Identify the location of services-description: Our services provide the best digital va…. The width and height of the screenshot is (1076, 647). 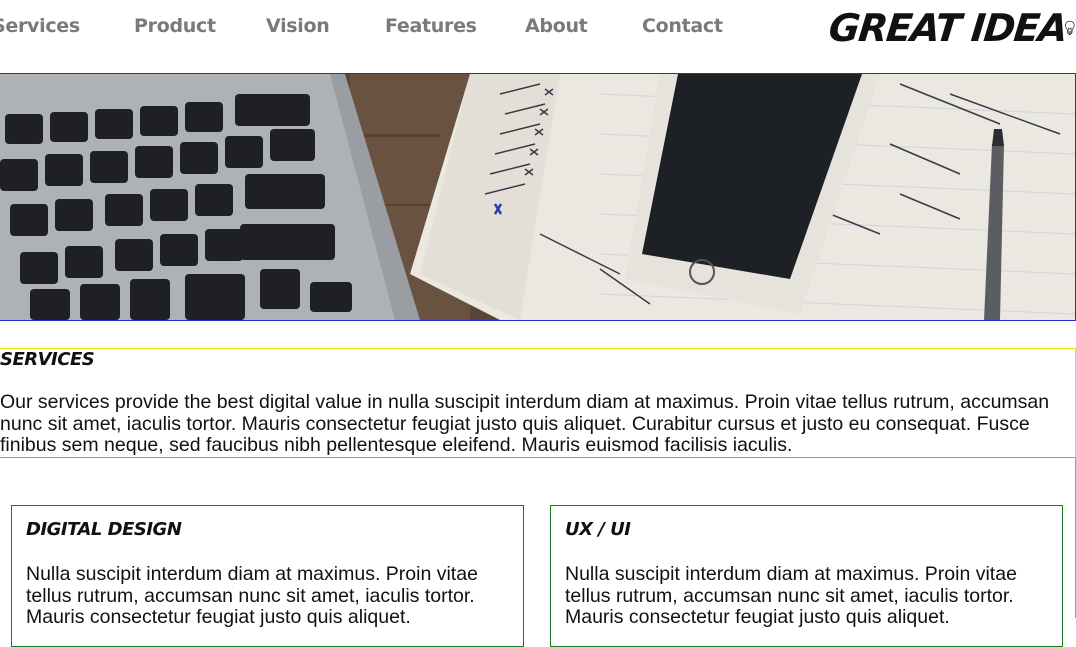
(525, 423).